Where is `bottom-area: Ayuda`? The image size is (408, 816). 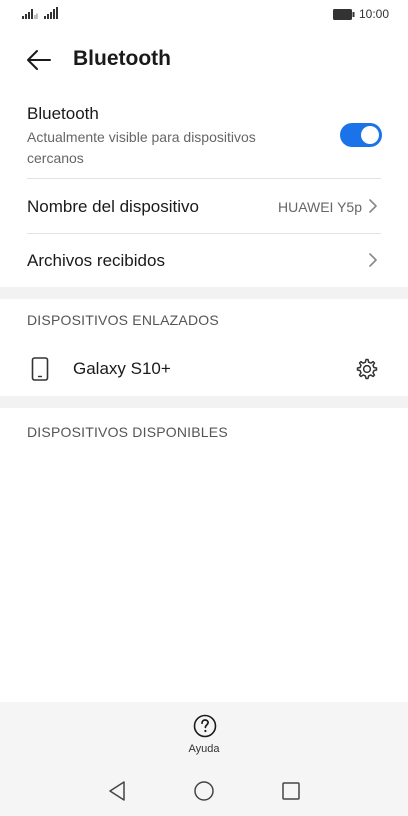 bottom-area: Ayuda is located at coordinates (204, 759).